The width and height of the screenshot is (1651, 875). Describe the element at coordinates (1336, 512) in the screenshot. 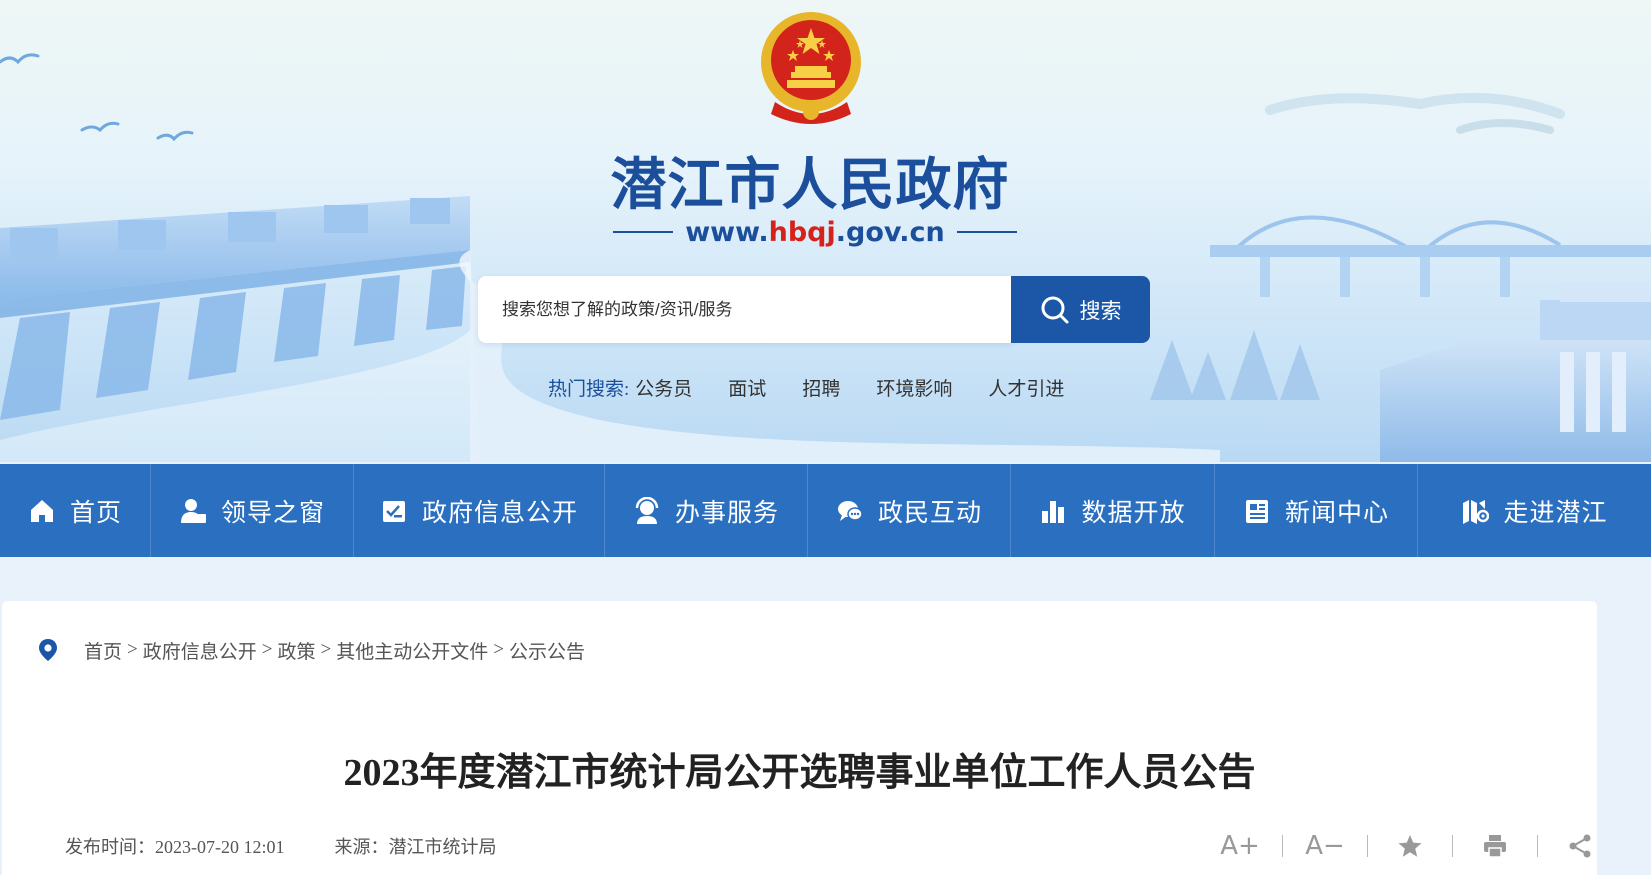

I see `nav-item-label: 新闻中心` at that location.